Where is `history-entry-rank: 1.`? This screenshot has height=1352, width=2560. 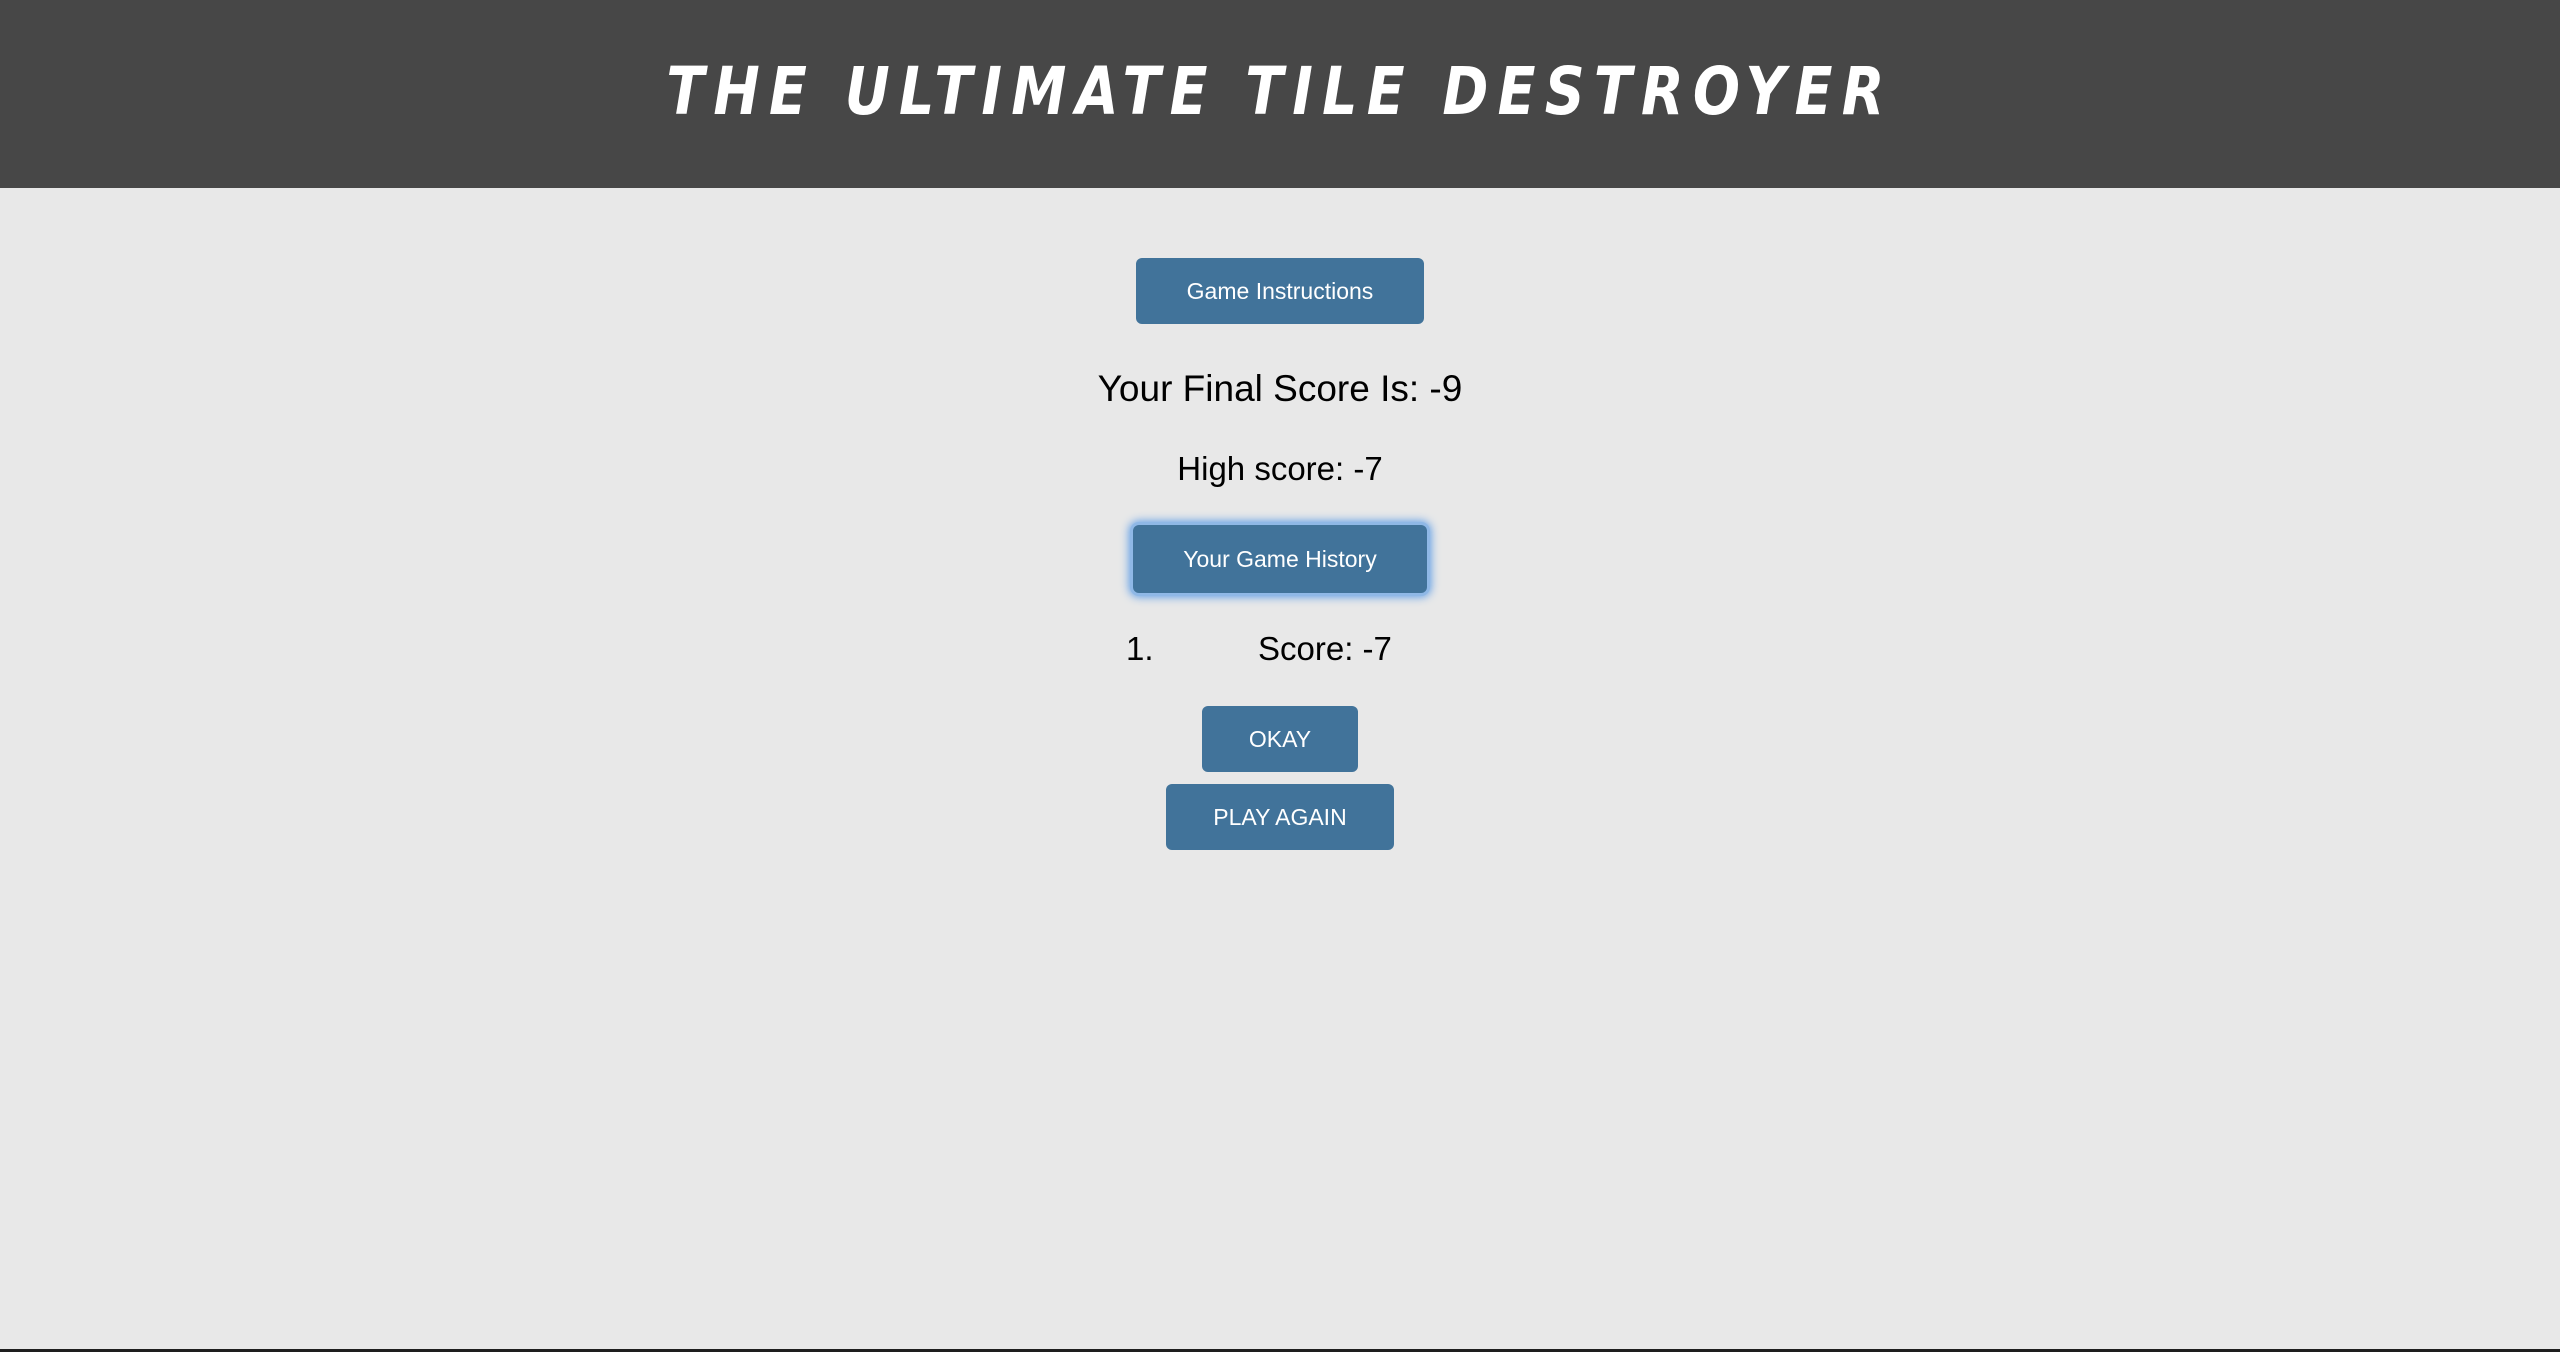
history-entry-rank: 1. is located at coordinates (1140, 648).